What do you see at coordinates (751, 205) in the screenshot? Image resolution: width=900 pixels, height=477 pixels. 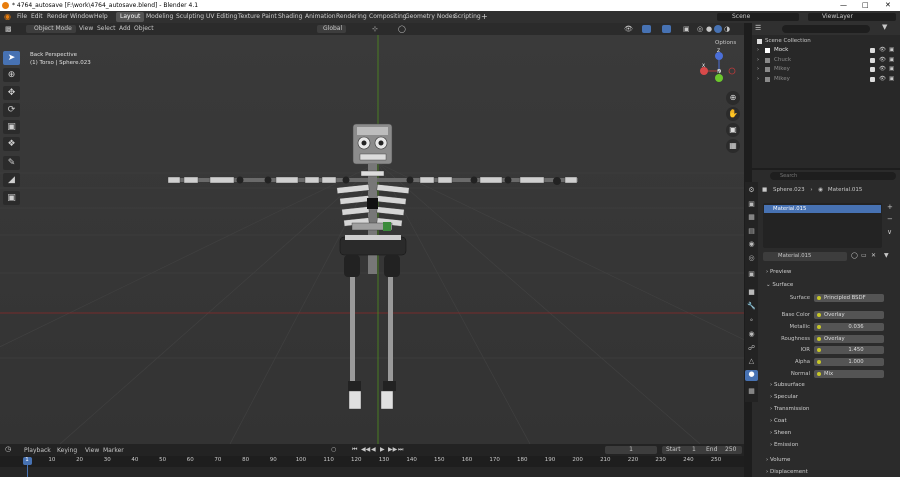 I see `render-tab-icon: ▣` at bounding box center [751, 205].